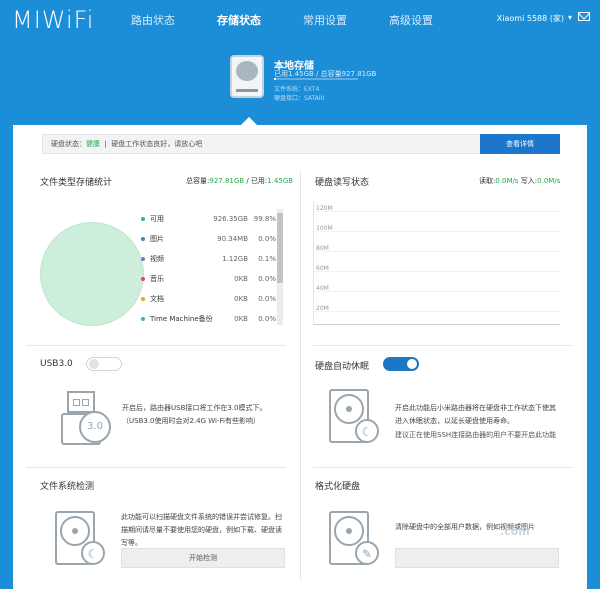 The height and width of the screenshot is (589, 600). Describe the element at coordinates (157, 144) in the screenshot. I see `status-message: 硬盘工作状态良好，请放心吧` at that location.